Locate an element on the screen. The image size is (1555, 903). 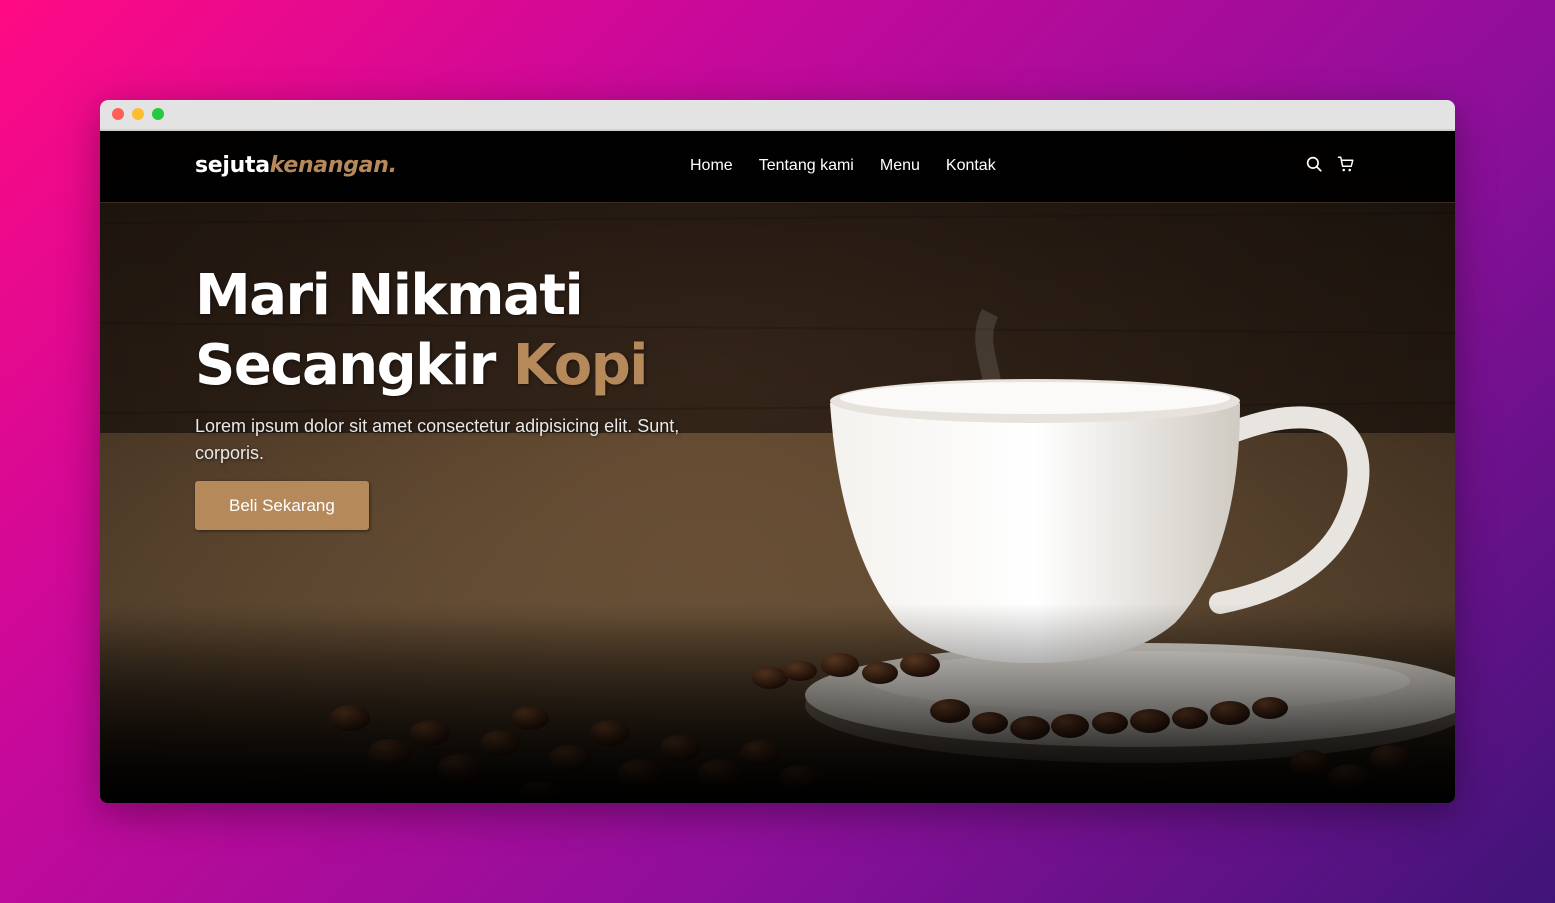
nav-link-home: Home is located at coordinates (711, 166).